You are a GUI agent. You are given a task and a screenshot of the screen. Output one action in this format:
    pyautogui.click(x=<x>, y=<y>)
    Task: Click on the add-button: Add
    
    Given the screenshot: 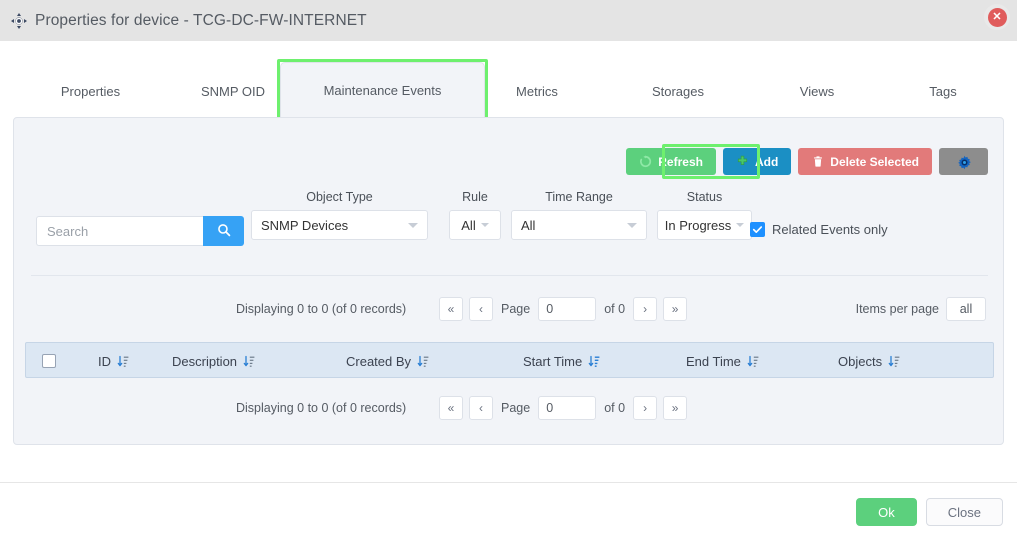 What is the action you would take?
    pyautogui.click(x=757, y=161)
    